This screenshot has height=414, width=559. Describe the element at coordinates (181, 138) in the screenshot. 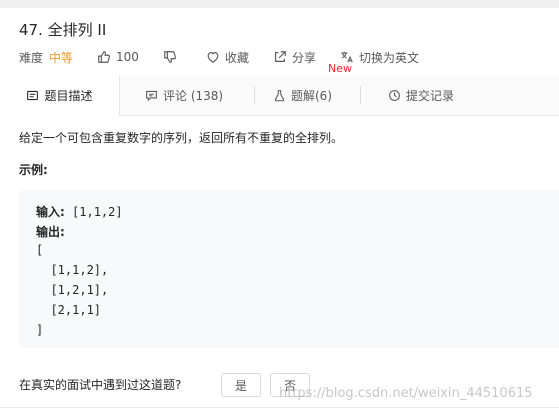

I see `problem-description: 给定一个可包含重复数字的序列，返回所有不重复的全排列。` at that location.